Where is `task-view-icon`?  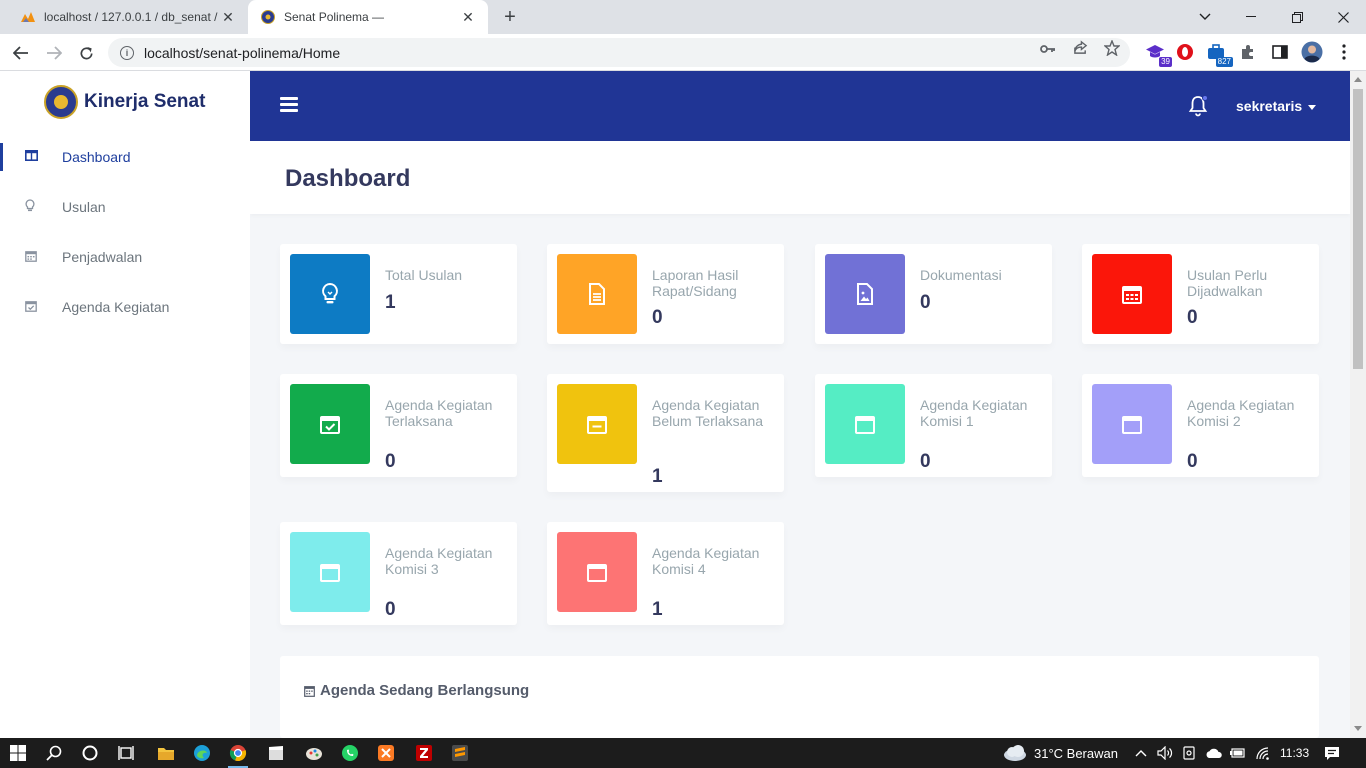
task-view-icon is located at coordinates (126, 753).